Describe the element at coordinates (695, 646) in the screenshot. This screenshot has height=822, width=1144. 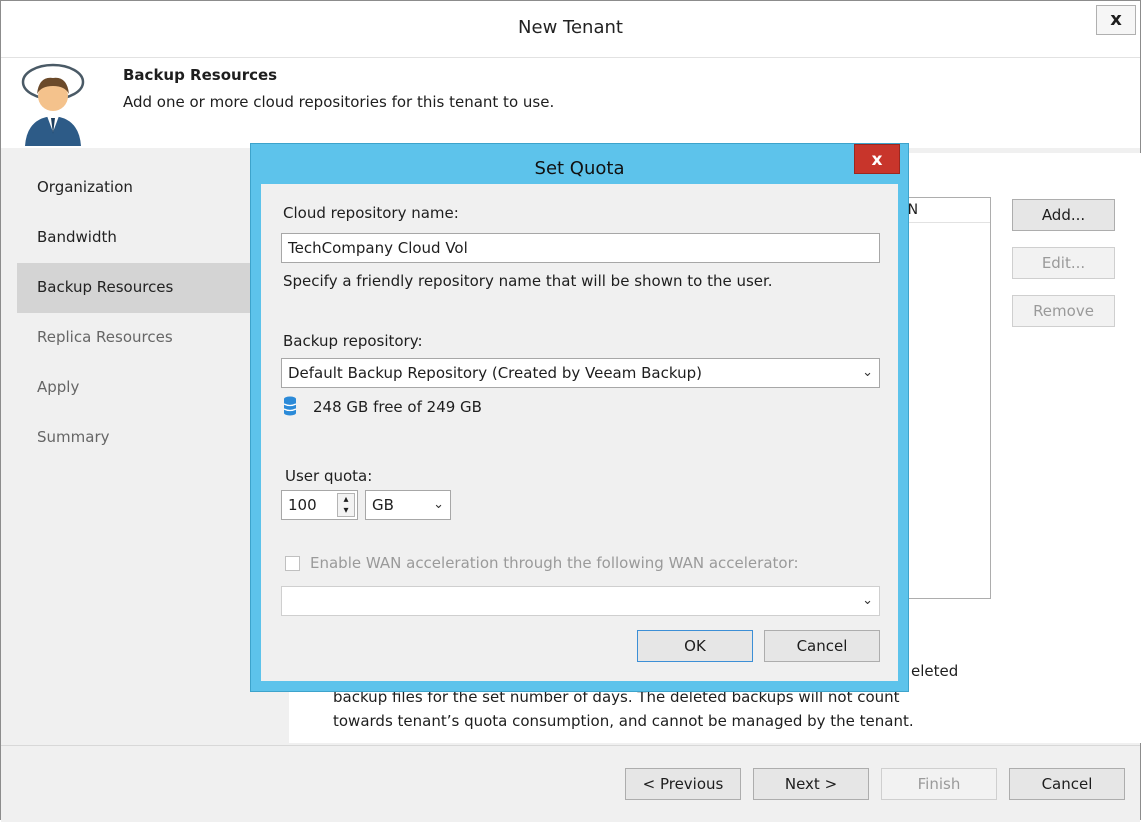
I see `ok-button: OK` at that location.